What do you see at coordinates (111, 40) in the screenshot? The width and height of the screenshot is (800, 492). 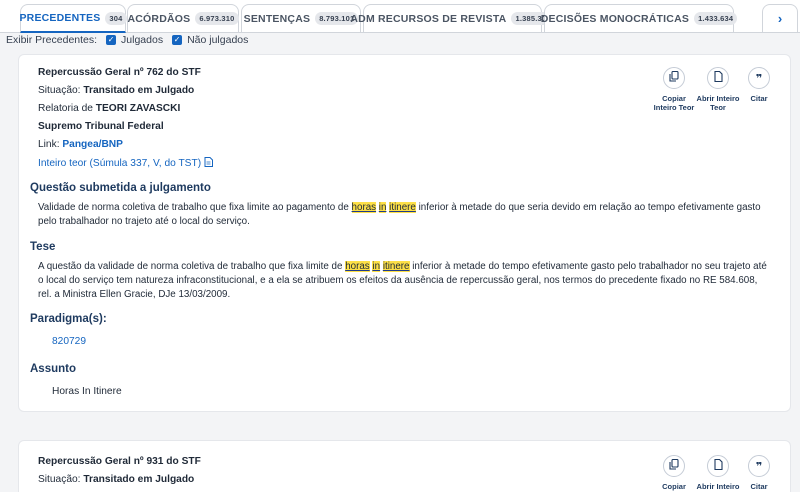 I see `julgados-checkbox: ✓` at bounding box center [111, 40].